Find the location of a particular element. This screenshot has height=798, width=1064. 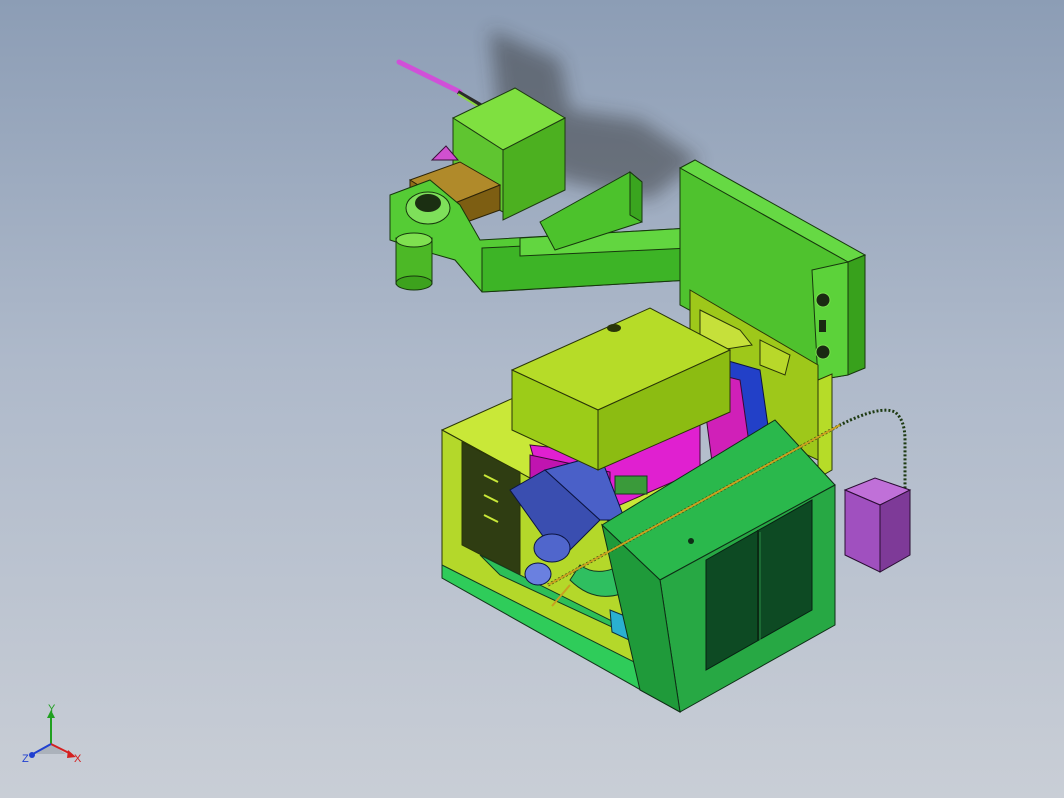

axis-triad: Y X Z is located at coordinates (52, 734).